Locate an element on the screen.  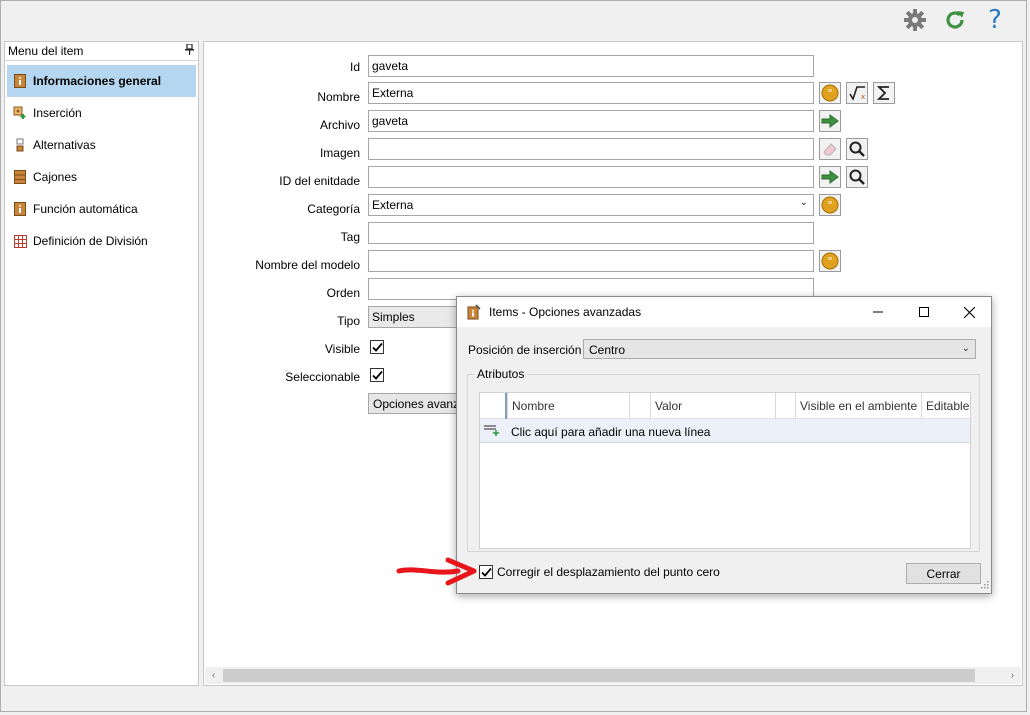
attributes-legend: Atributos is located at coordinates (501, 374).